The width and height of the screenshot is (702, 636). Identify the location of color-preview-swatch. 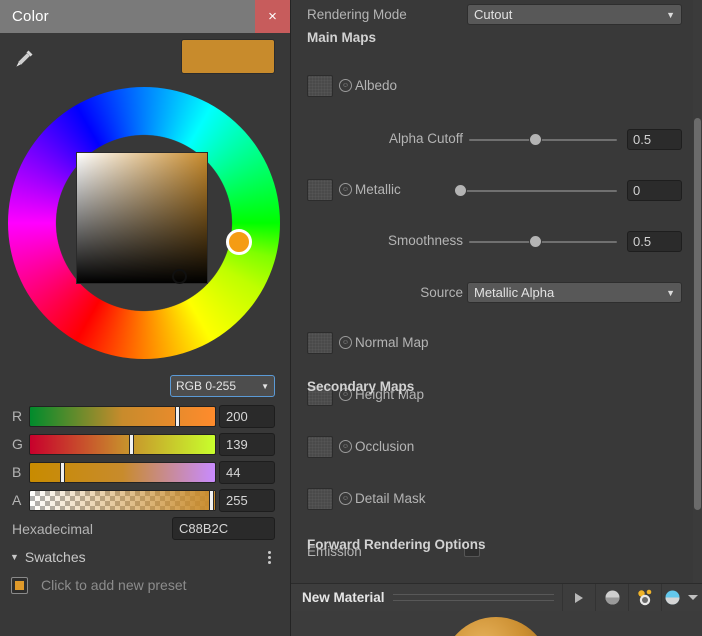
(228, 56).